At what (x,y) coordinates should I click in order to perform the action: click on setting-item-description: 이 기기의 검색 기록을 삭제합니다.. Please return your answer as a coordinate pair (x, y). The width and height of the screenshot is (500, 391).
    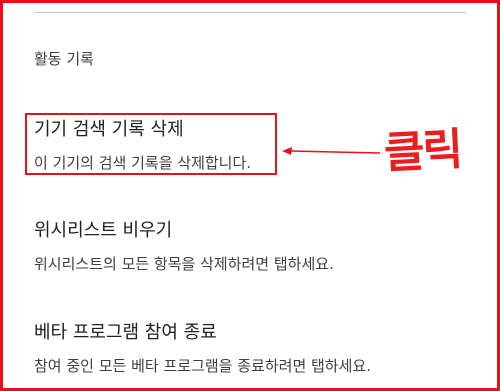
    Looking at the image, I should click on (143, 163).